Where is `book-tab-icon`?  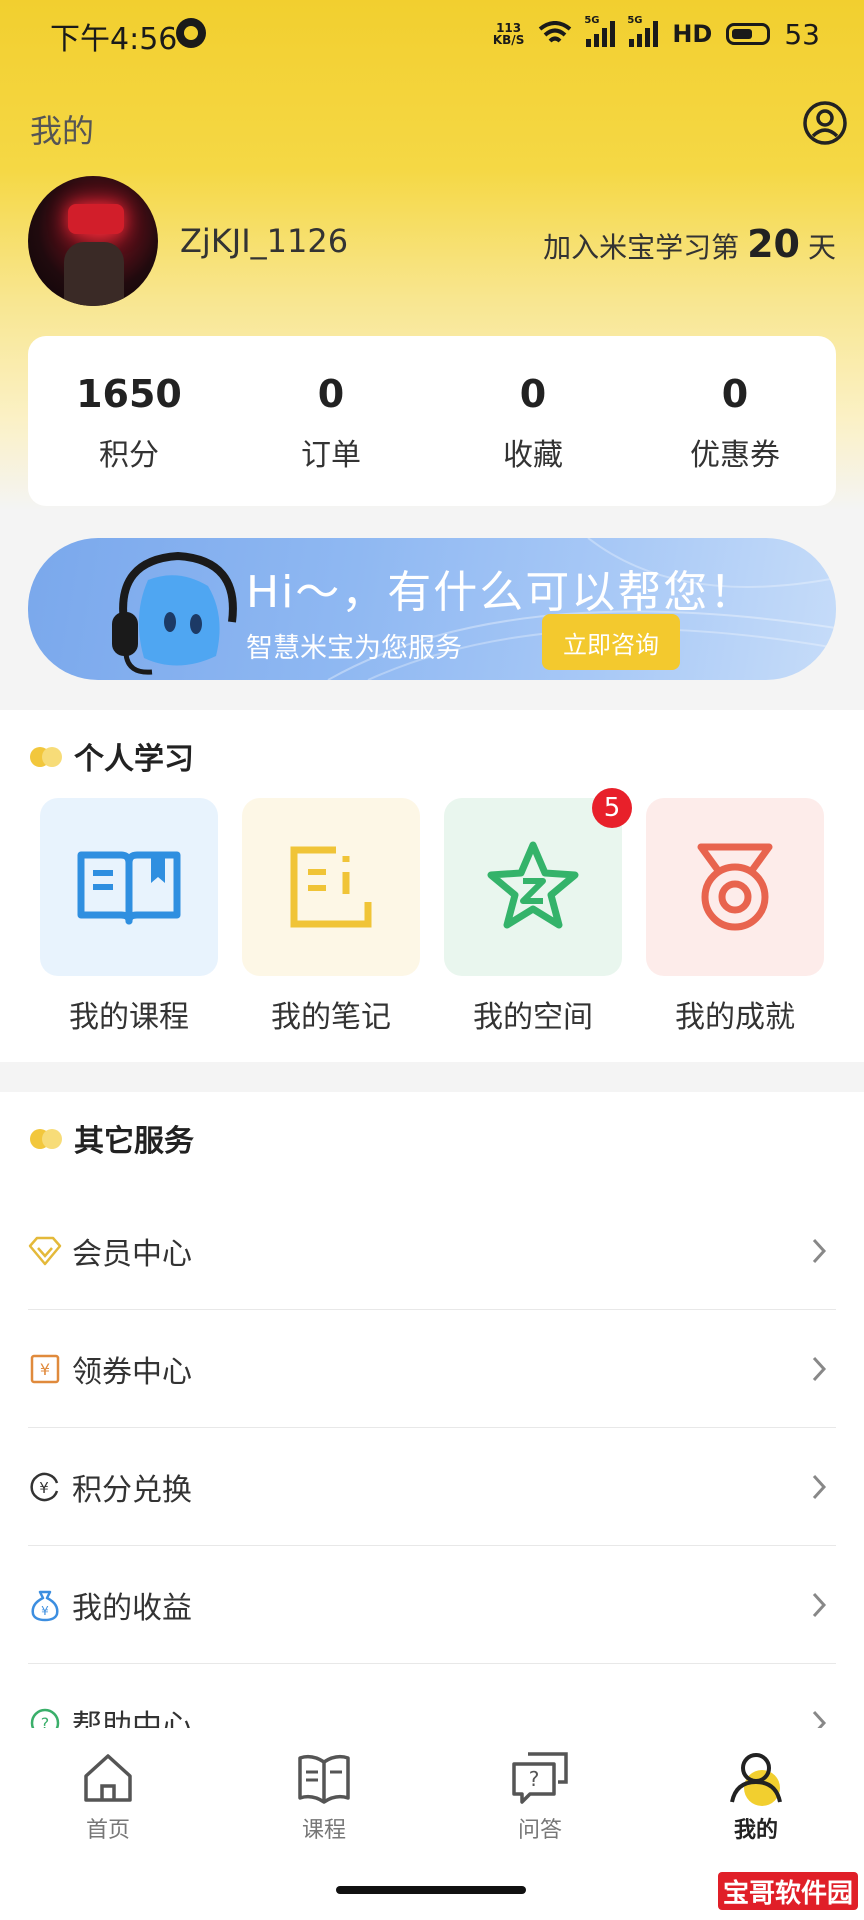
book-tab-icon is located at coordinates (324, 1779).